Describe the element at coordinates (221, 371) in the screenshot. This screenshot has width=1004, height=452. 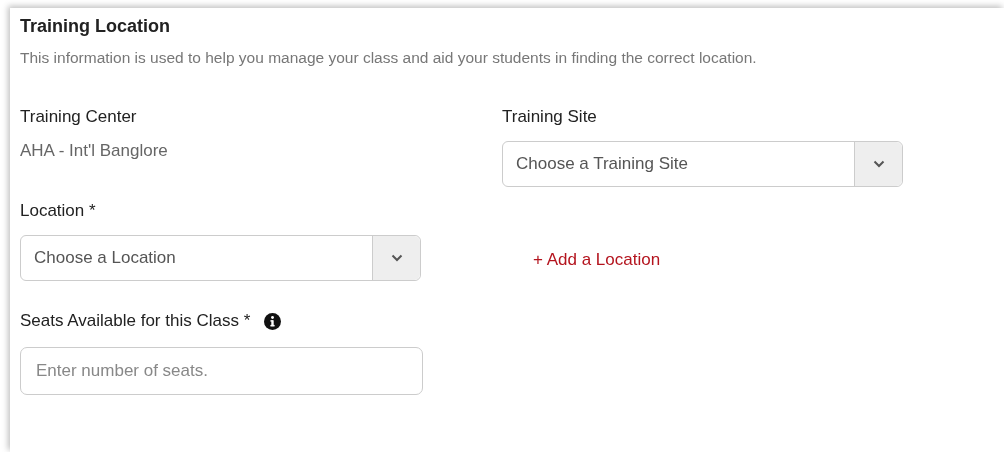
I see `seats-input: Enter number of seats.` at that location.